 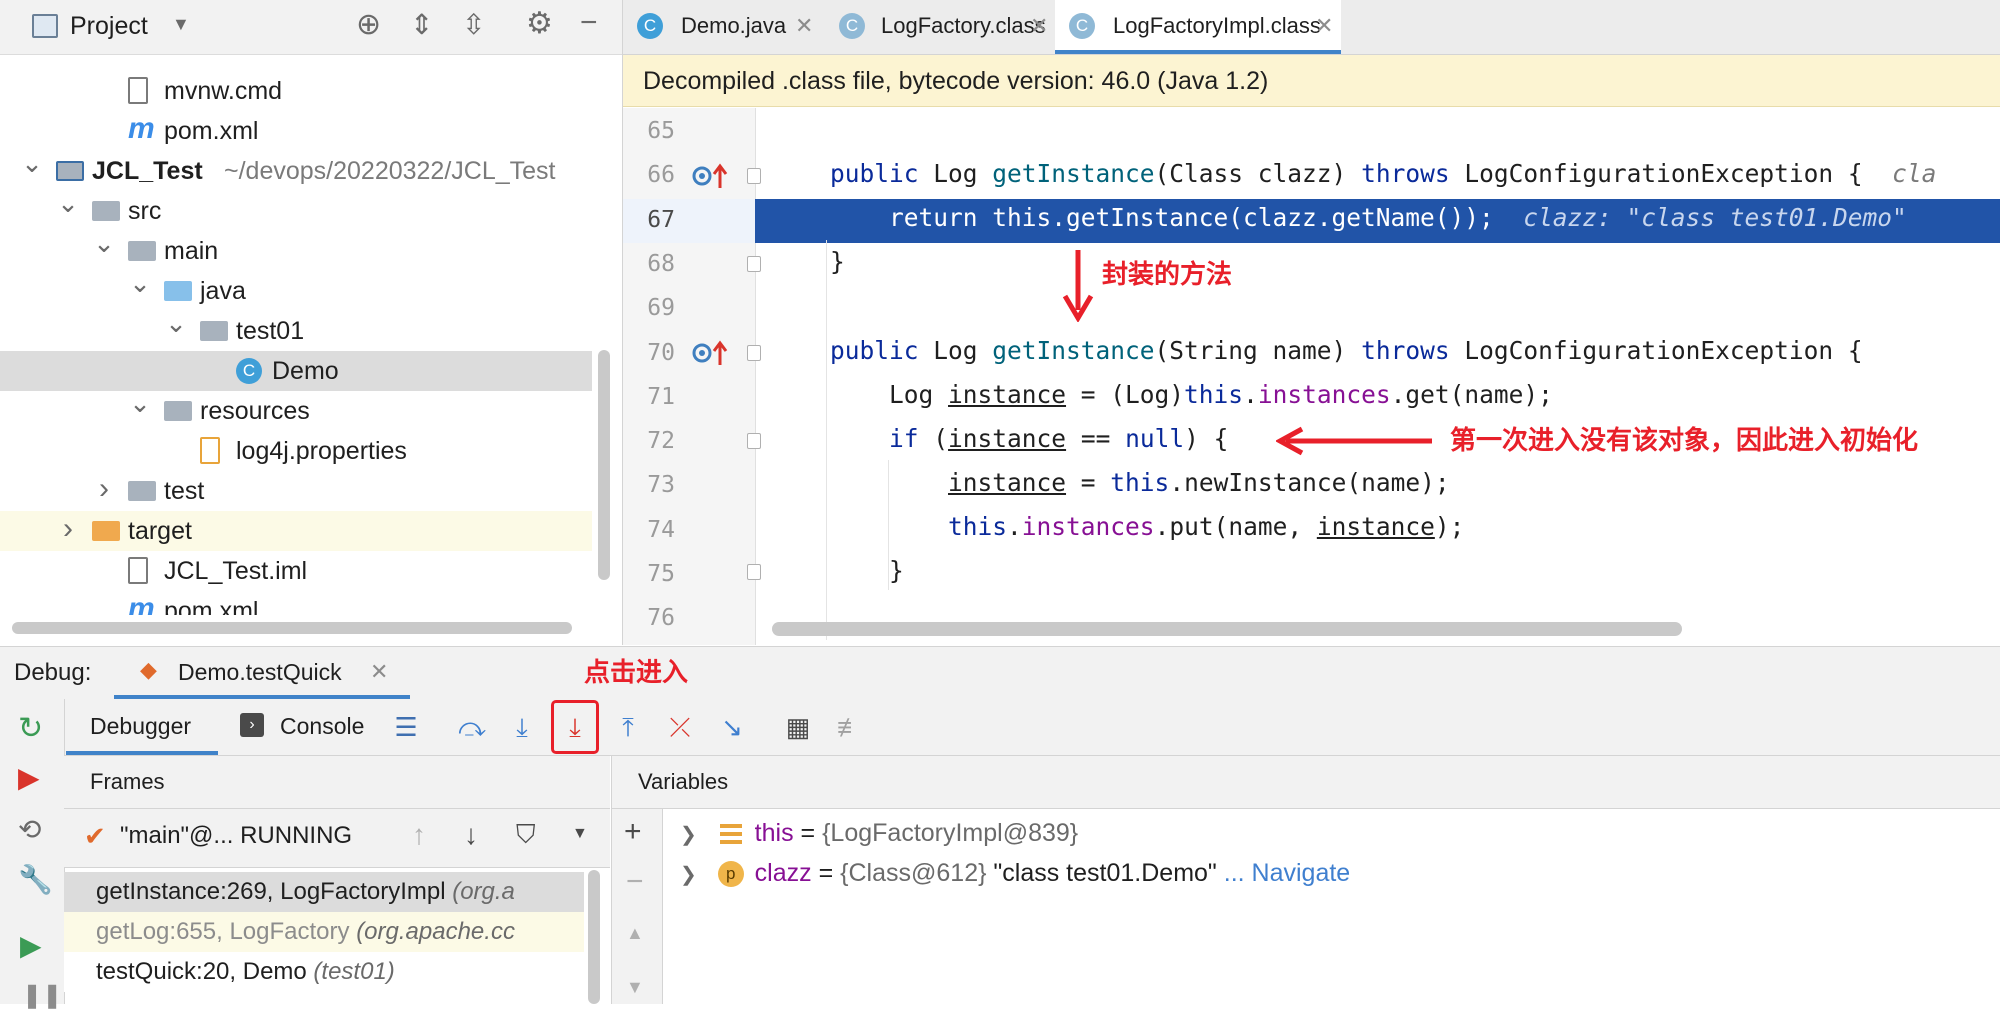 I want to click on add-watch-icon: +, so click(x=633, y=832).